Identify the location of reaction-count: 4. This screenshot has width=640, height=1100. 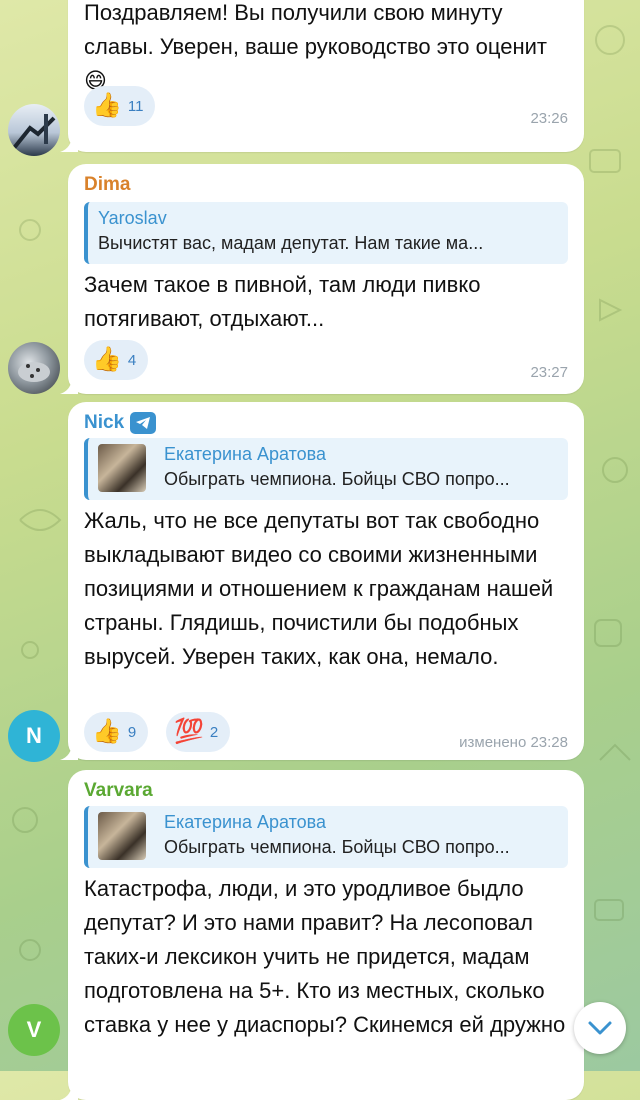
(132, 360).